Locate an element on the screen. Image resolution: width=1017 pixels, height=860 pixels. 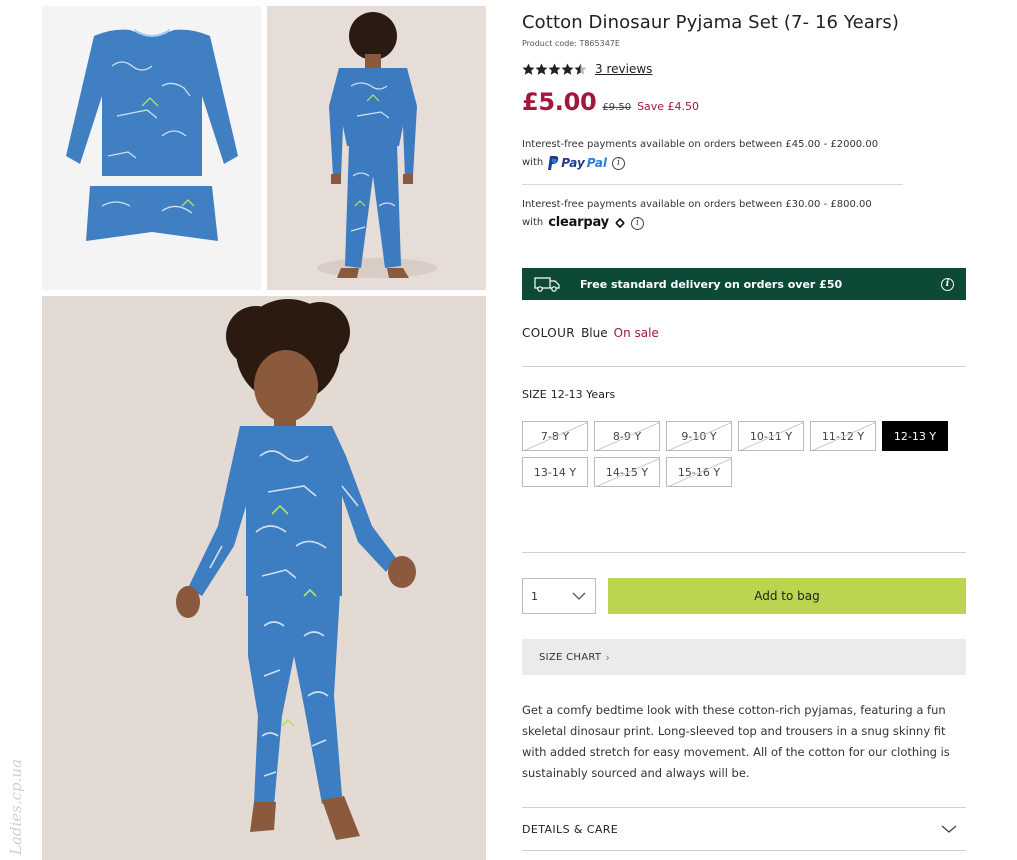
product-code: Product code: T865347E is located at coordinates (571, 43).